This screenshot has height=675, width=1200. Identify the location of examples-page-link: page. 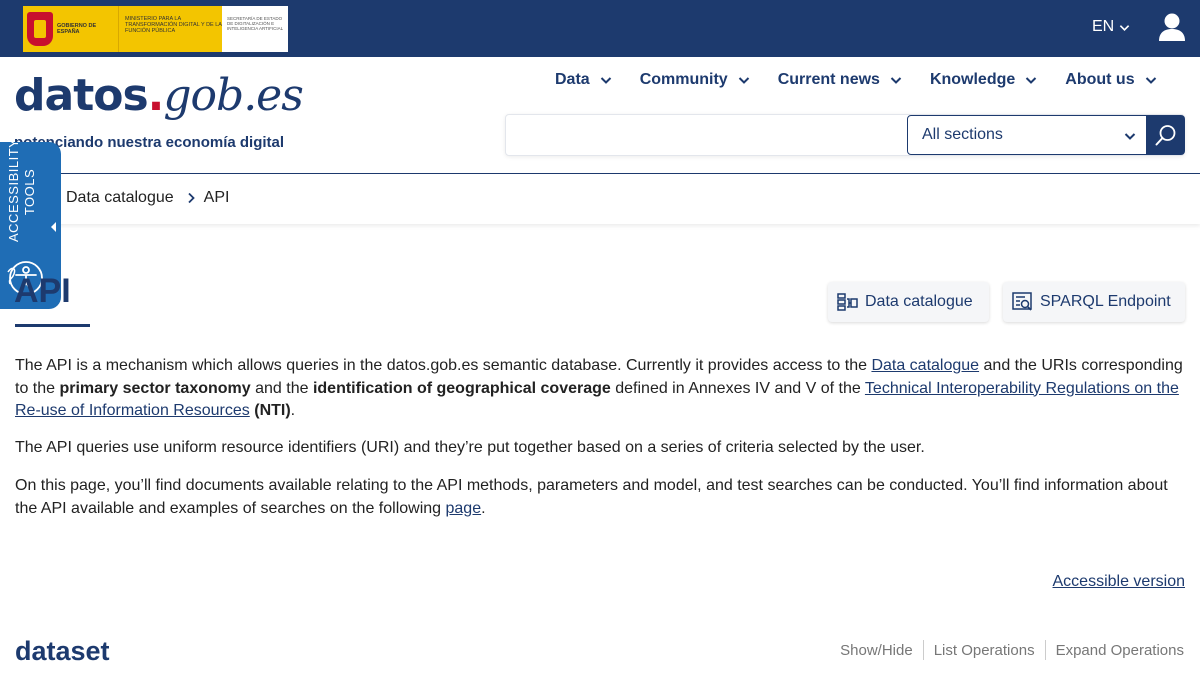
(464, 508).